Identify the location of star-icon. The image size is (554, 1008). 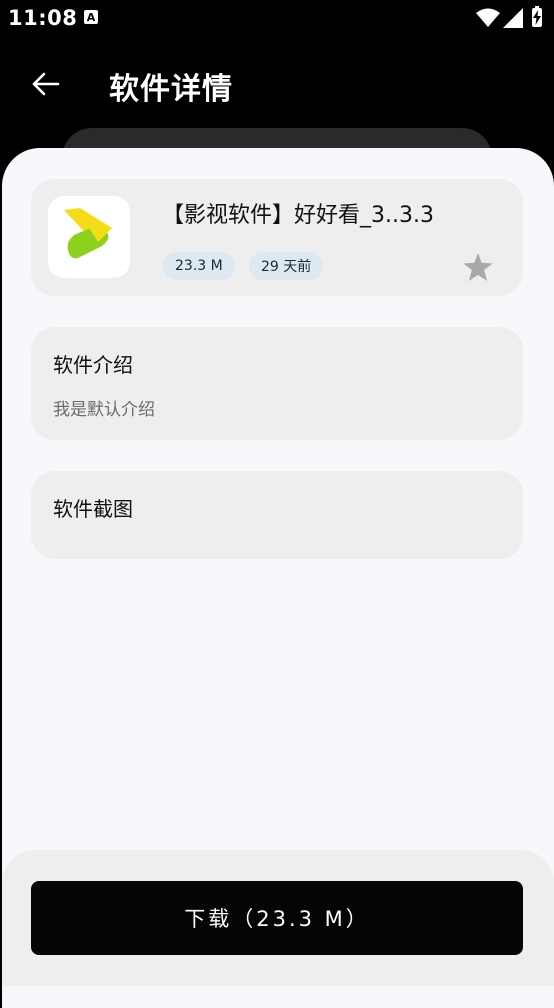
(478, 267).